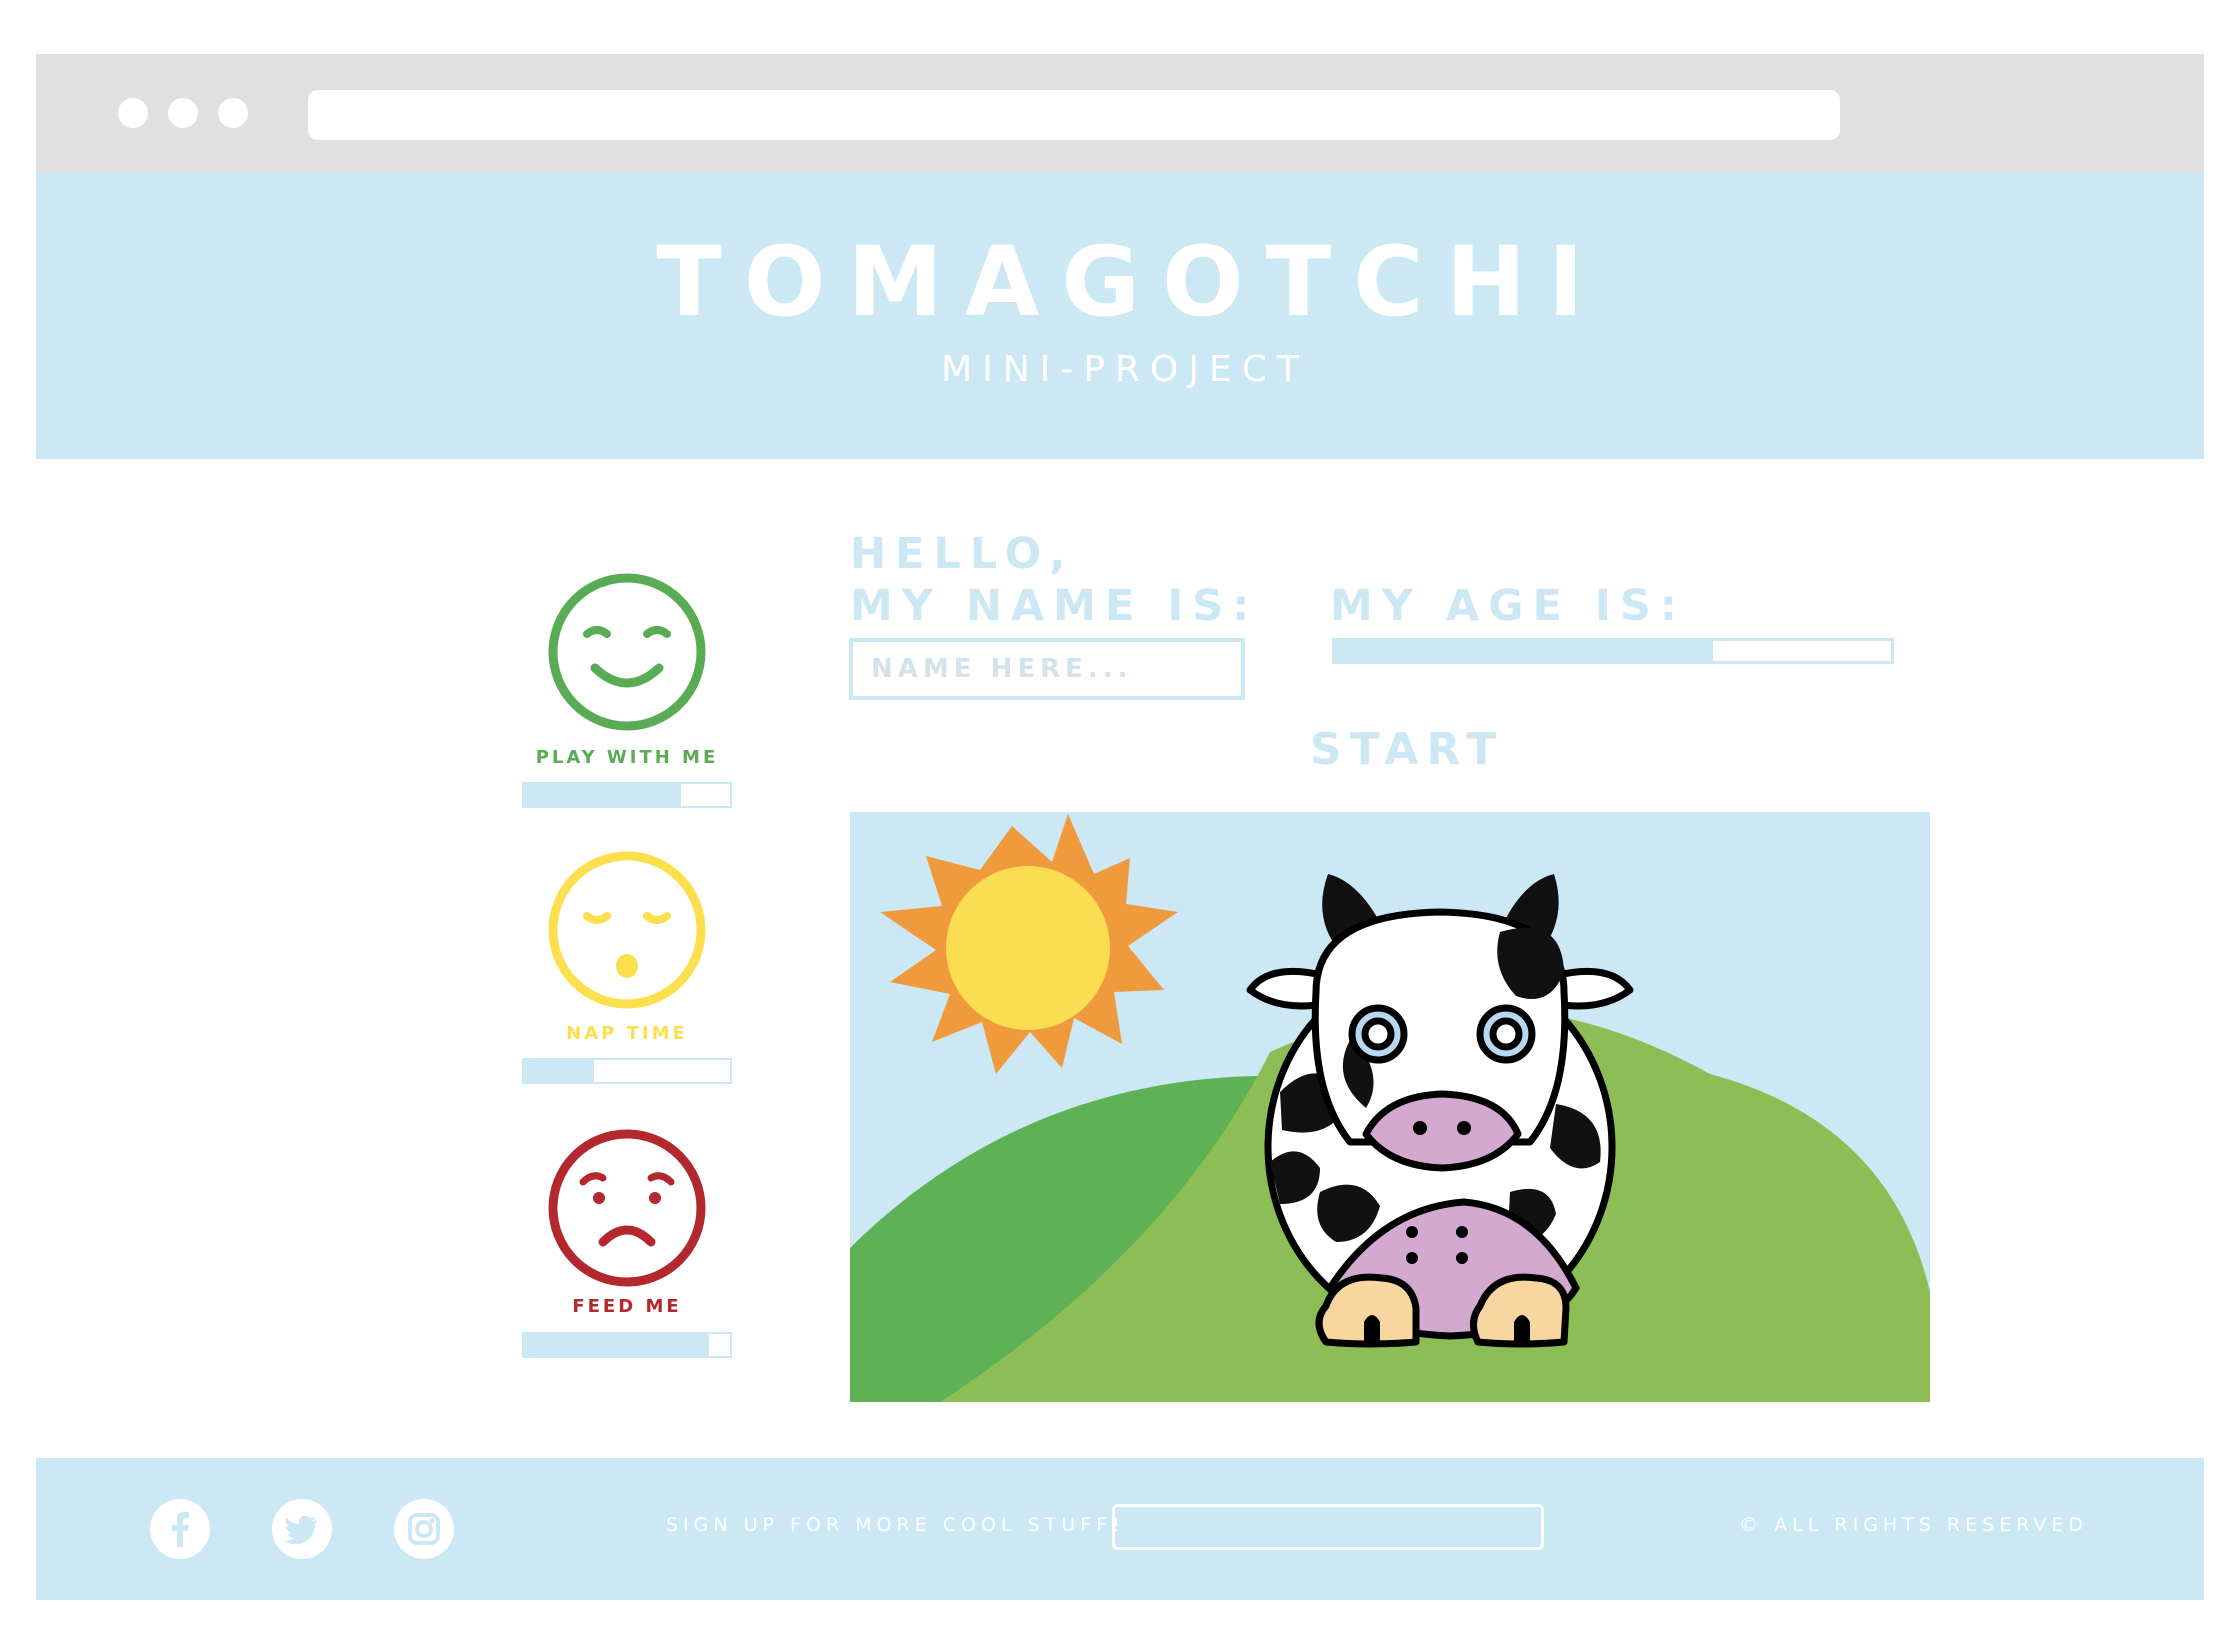  I want to click on happy-face-icon, so click(627, 652).